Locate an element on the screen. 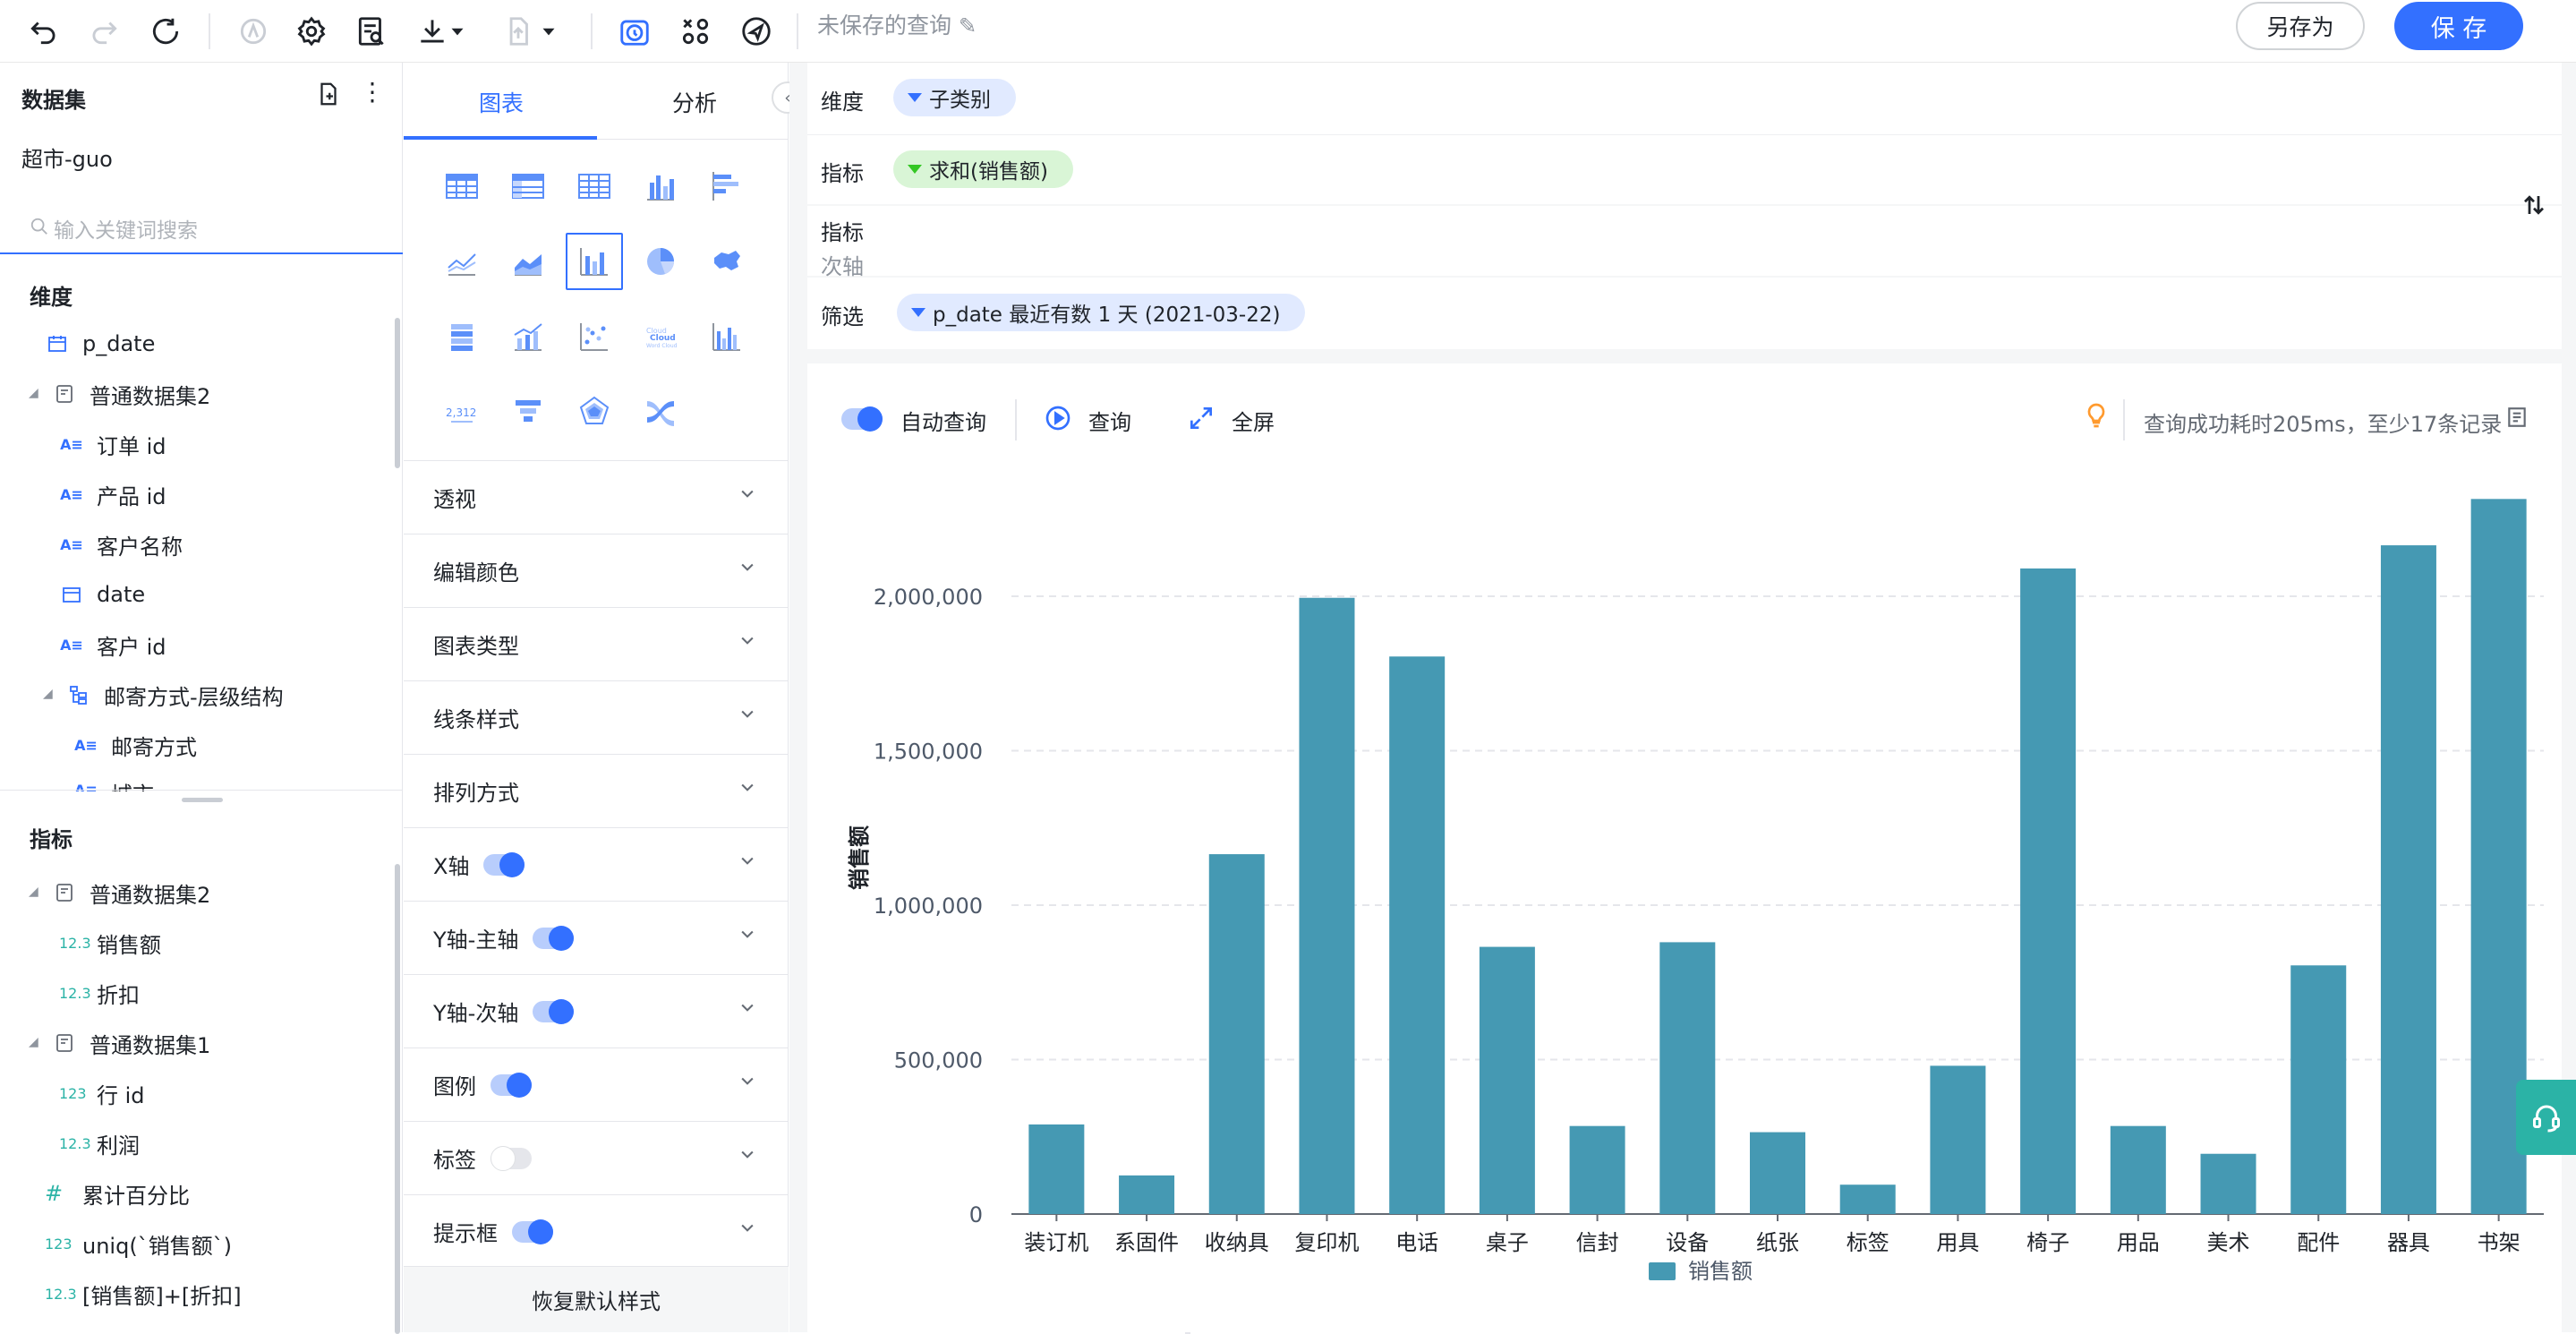 This screenshot has width=2576, height=1334. pivot-table-icon is located at coordinates (528, 186).